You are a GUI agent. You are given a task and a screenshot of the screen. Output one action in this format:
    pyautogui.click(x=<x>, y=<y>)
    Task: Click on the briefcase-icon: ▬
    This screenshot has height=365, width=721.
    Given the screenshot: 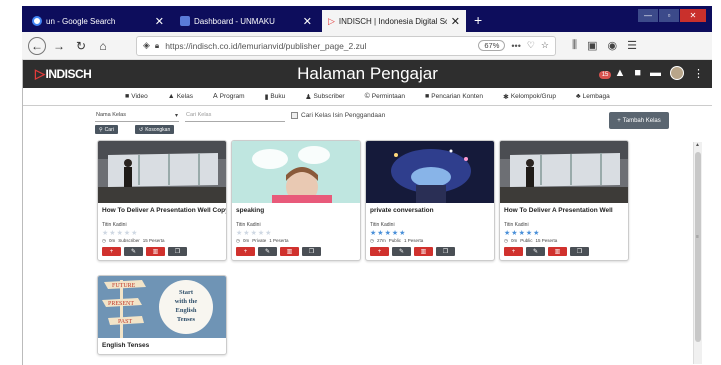 What is the action you would take?
    pyautogui.click(x=655, y=73)
    